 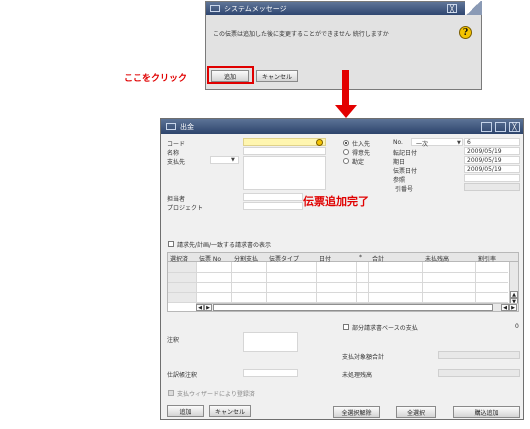 I want to click on dialog-title: システムメッセージ, so click(x=255, y=8).